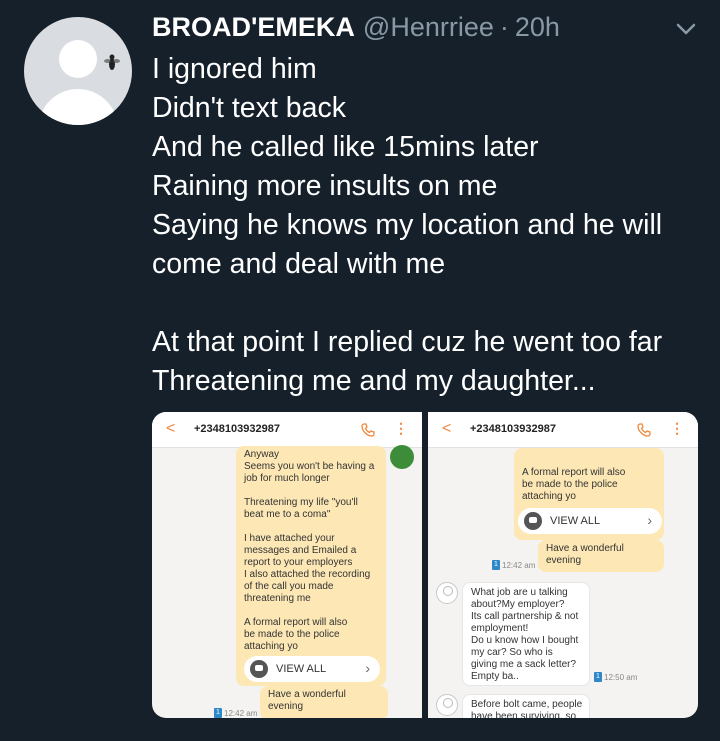 This screenshot has height=741, width=720. I want to click on tweet-line: Didn't text back, so click(249, 108).